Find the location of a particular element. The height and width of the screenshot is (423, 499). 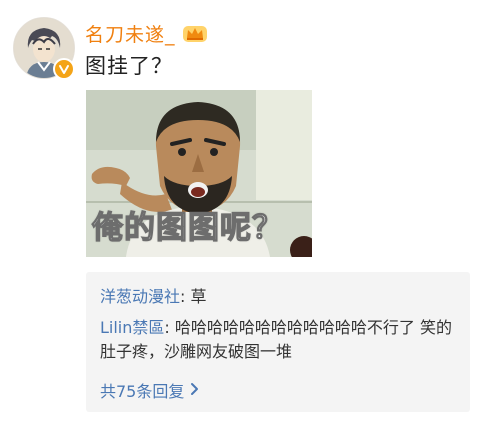

verified-badge-icon is located at coordinates (64, 69).